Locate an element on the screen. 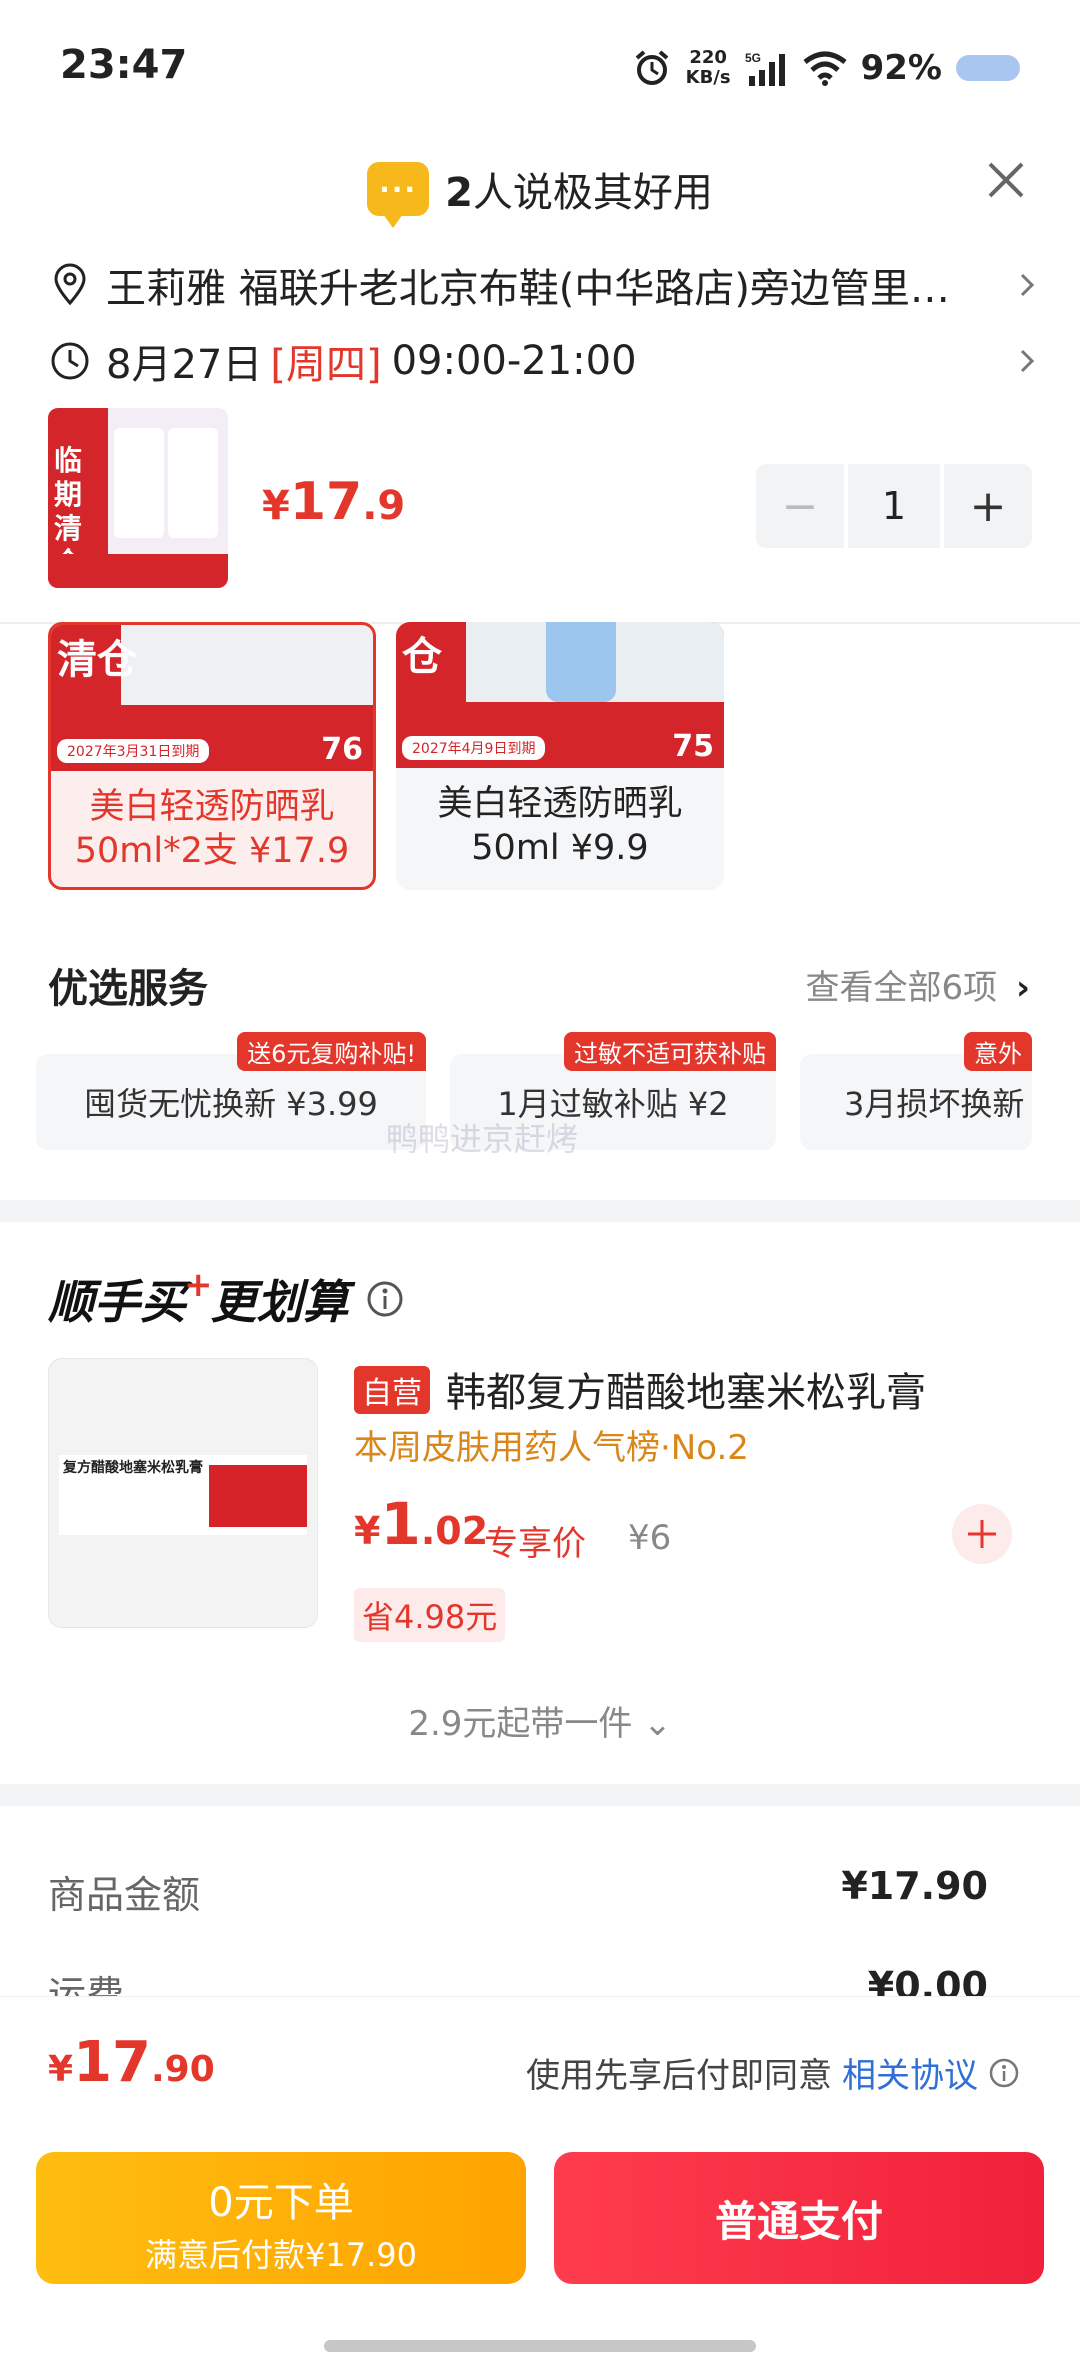 The height and width of the screenshot is (2377, 1080). show-more-button: 2.9元起带一件 ⌄ is located at coordinates (540, 1720).